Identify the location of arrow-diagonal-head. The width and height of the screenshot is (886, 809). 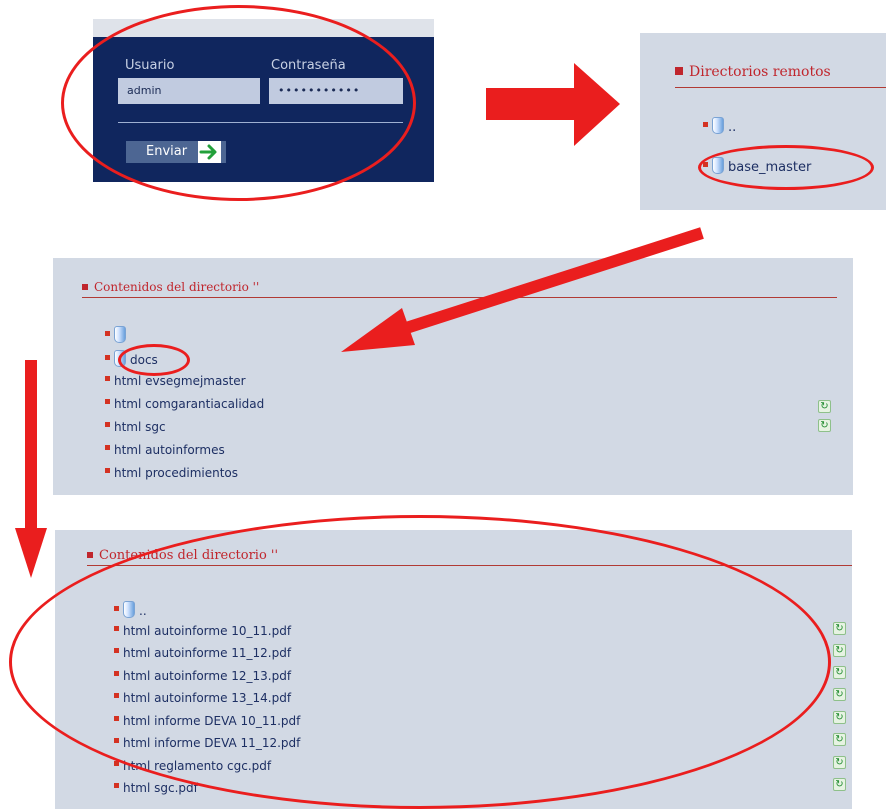
(378, 330).